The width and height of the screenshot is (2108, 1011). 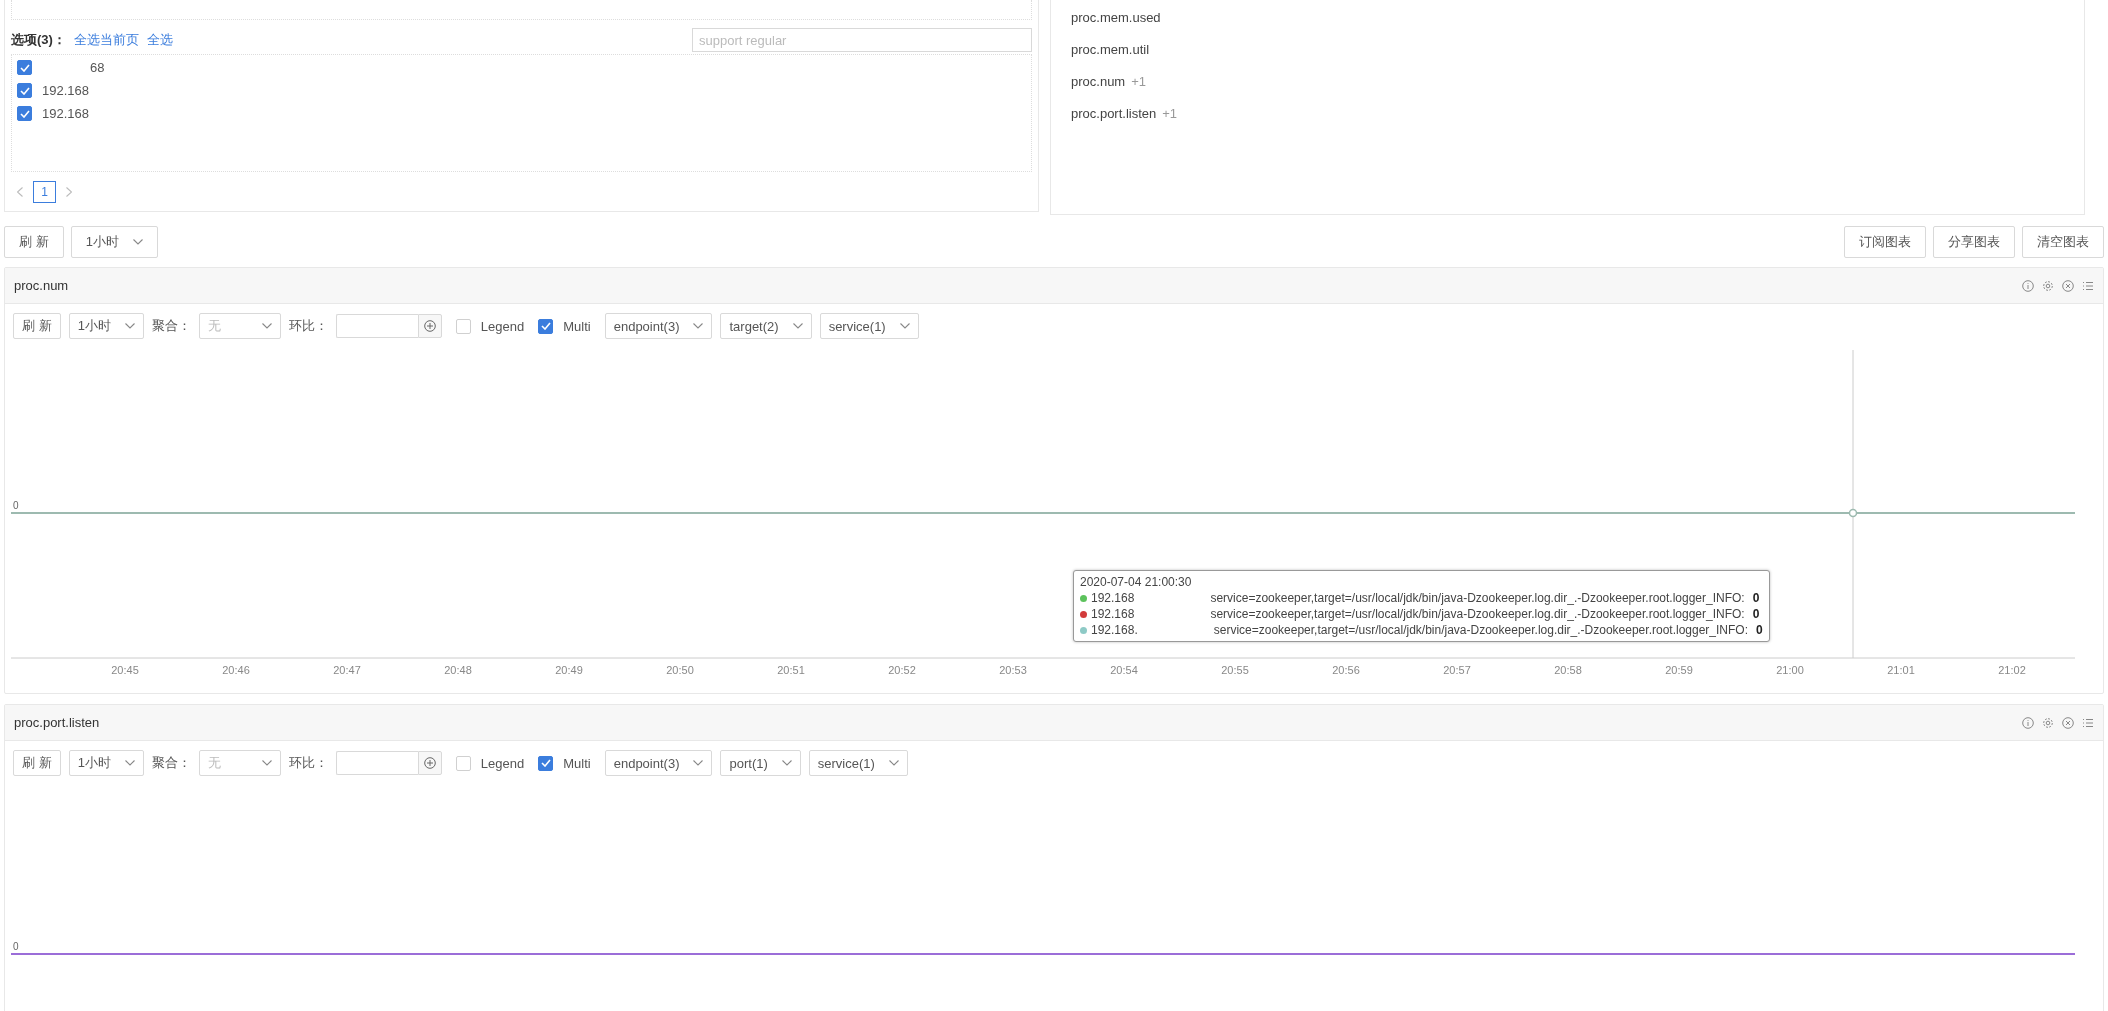 What do you see at coordinates (680, 670) in the screenshot?
I see `axis-tick-label: 20:50` at bounding box center [680, 670].